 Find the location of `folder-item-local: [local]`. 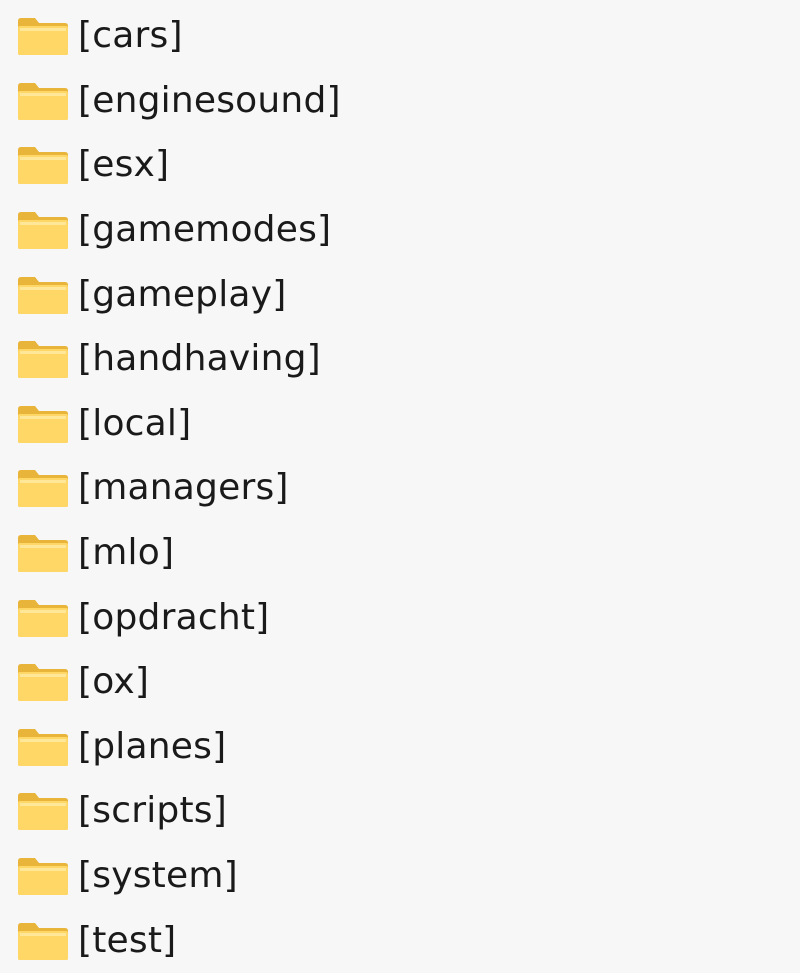

folder-item-local: [local] is located at coordinates (400, 424).